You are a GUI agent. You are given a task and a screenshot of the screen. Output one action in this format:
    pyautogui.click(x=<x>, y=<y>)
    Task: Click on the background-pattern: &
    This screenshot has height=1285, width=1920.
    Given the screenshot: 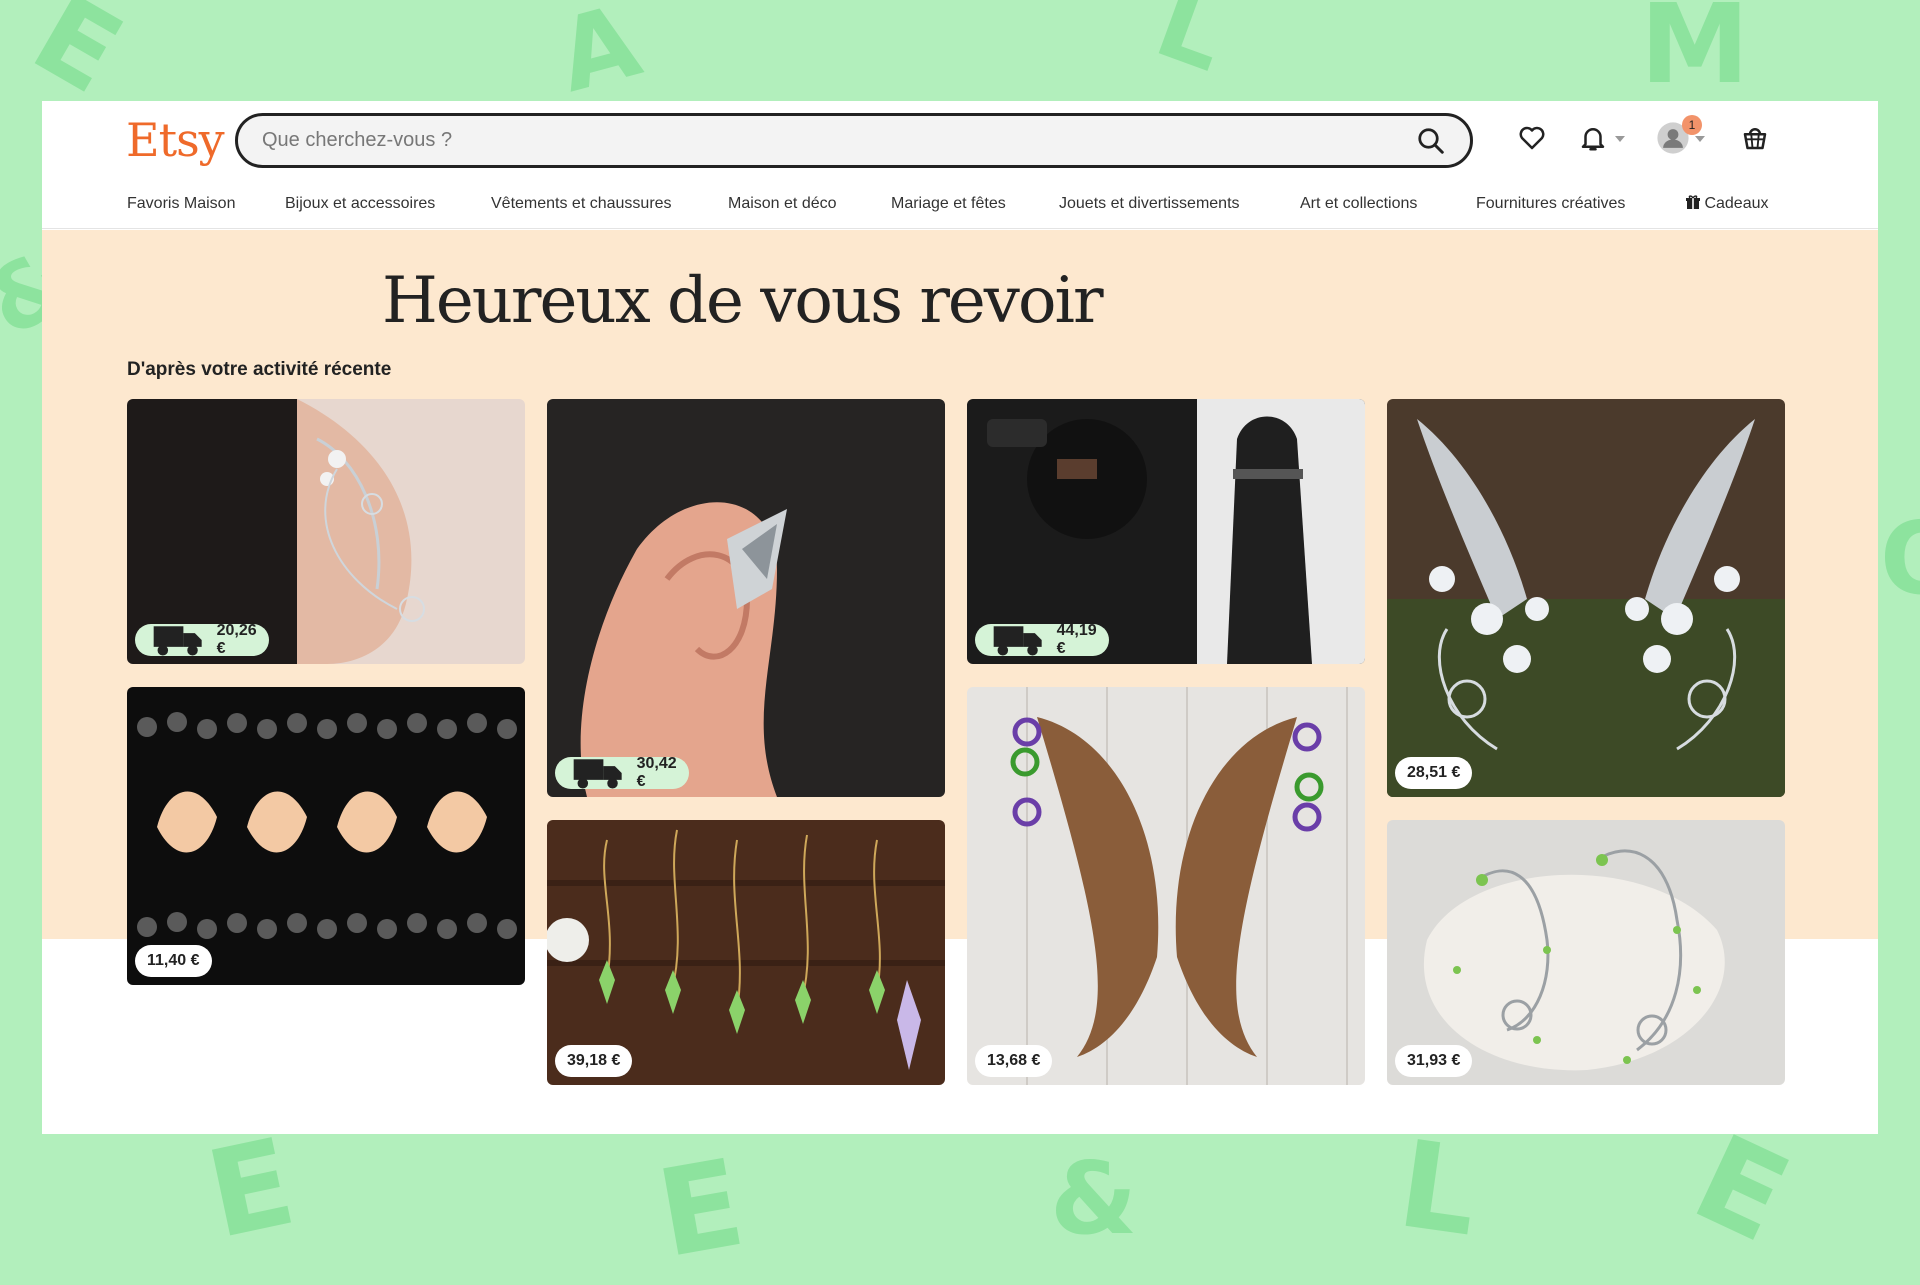 What is the action you would take?
    pyautogui.click(x=1094, y=1198)
    